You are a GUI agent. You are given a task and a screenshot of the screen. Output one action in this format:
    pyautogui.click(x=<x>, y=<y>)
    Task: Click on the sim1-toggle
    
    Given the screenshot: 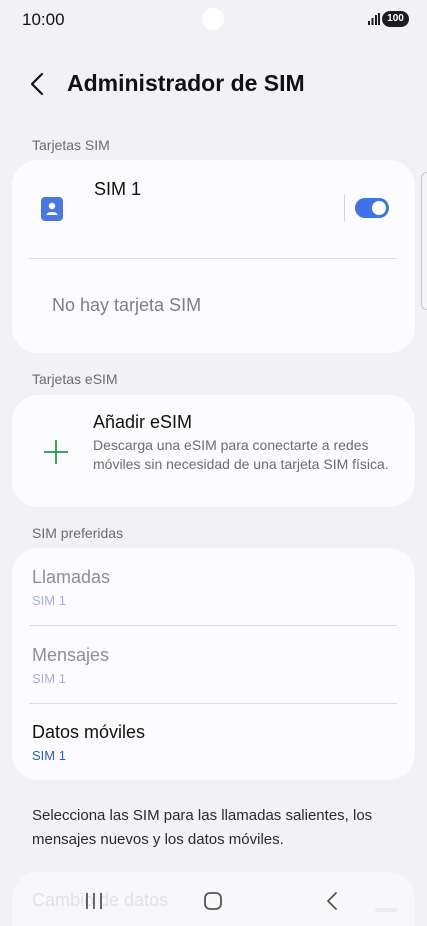 What is the action you would take?
    pyautogui.click(x=372, y=208)
    